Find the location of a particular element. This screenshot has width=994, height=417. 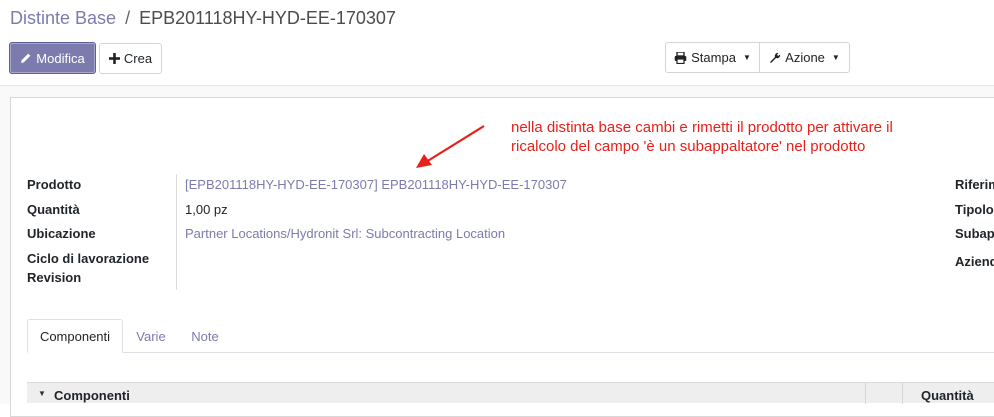

revision-label: Revision is located at coordinates (54, 277).